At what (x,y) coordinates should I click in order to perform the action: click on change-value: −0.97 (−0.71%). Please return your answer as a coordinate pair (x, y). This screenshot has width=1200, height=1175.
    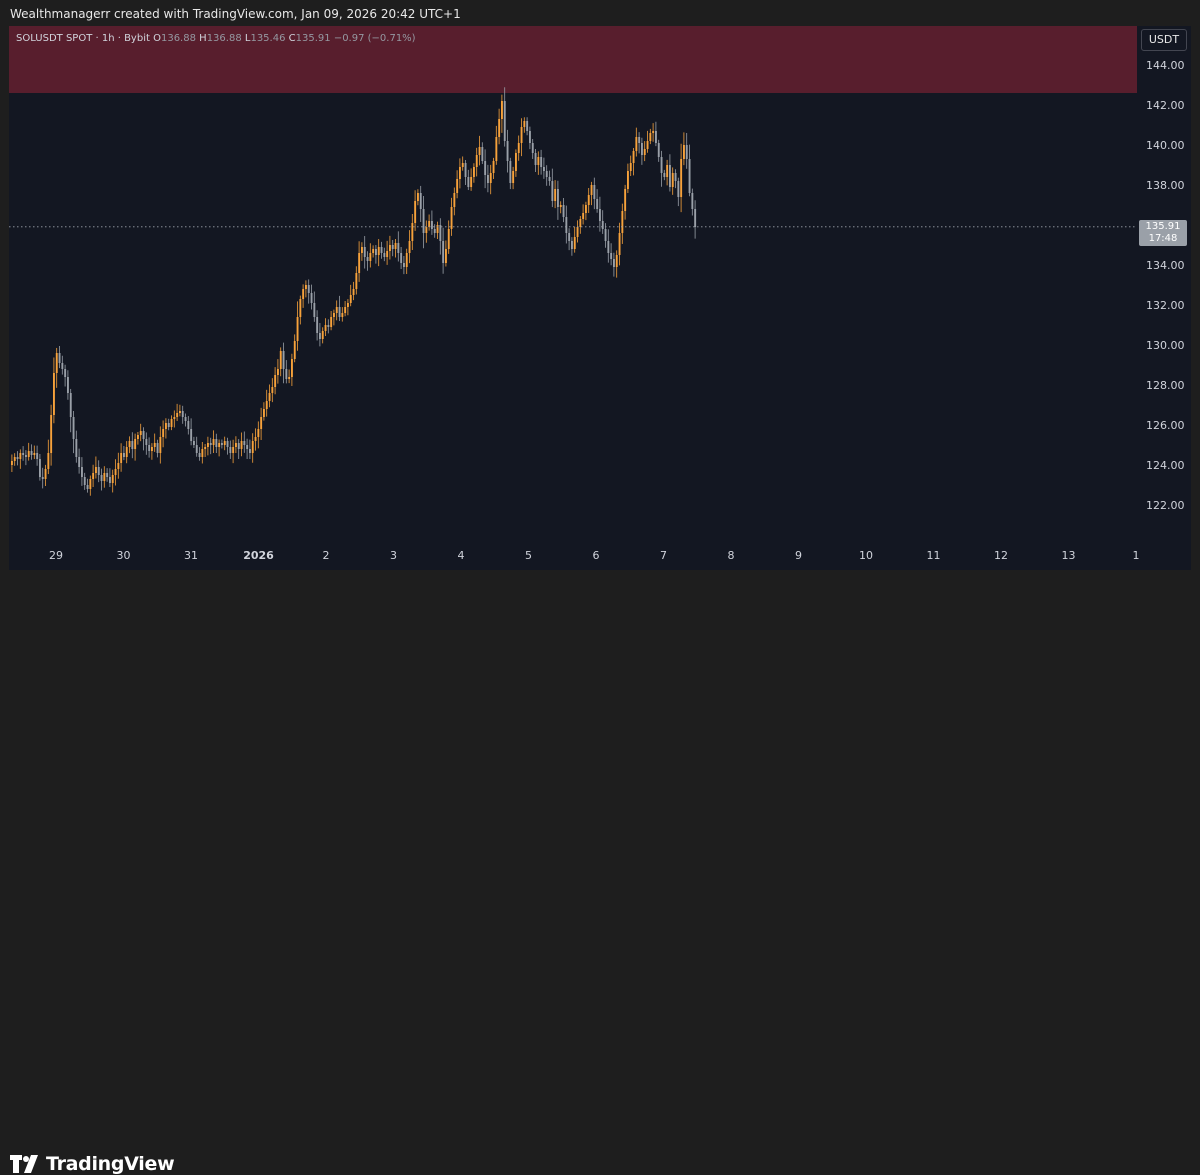
    Looking at the image, I should click on (374, 38).